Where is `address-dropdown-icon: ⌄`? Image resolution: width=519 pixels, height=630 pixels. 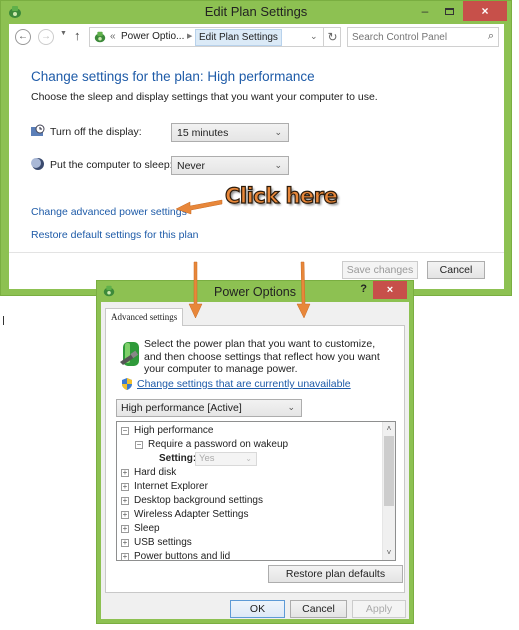 address-dropdown-icon: ⌄ is located at coordinates (314, 36).